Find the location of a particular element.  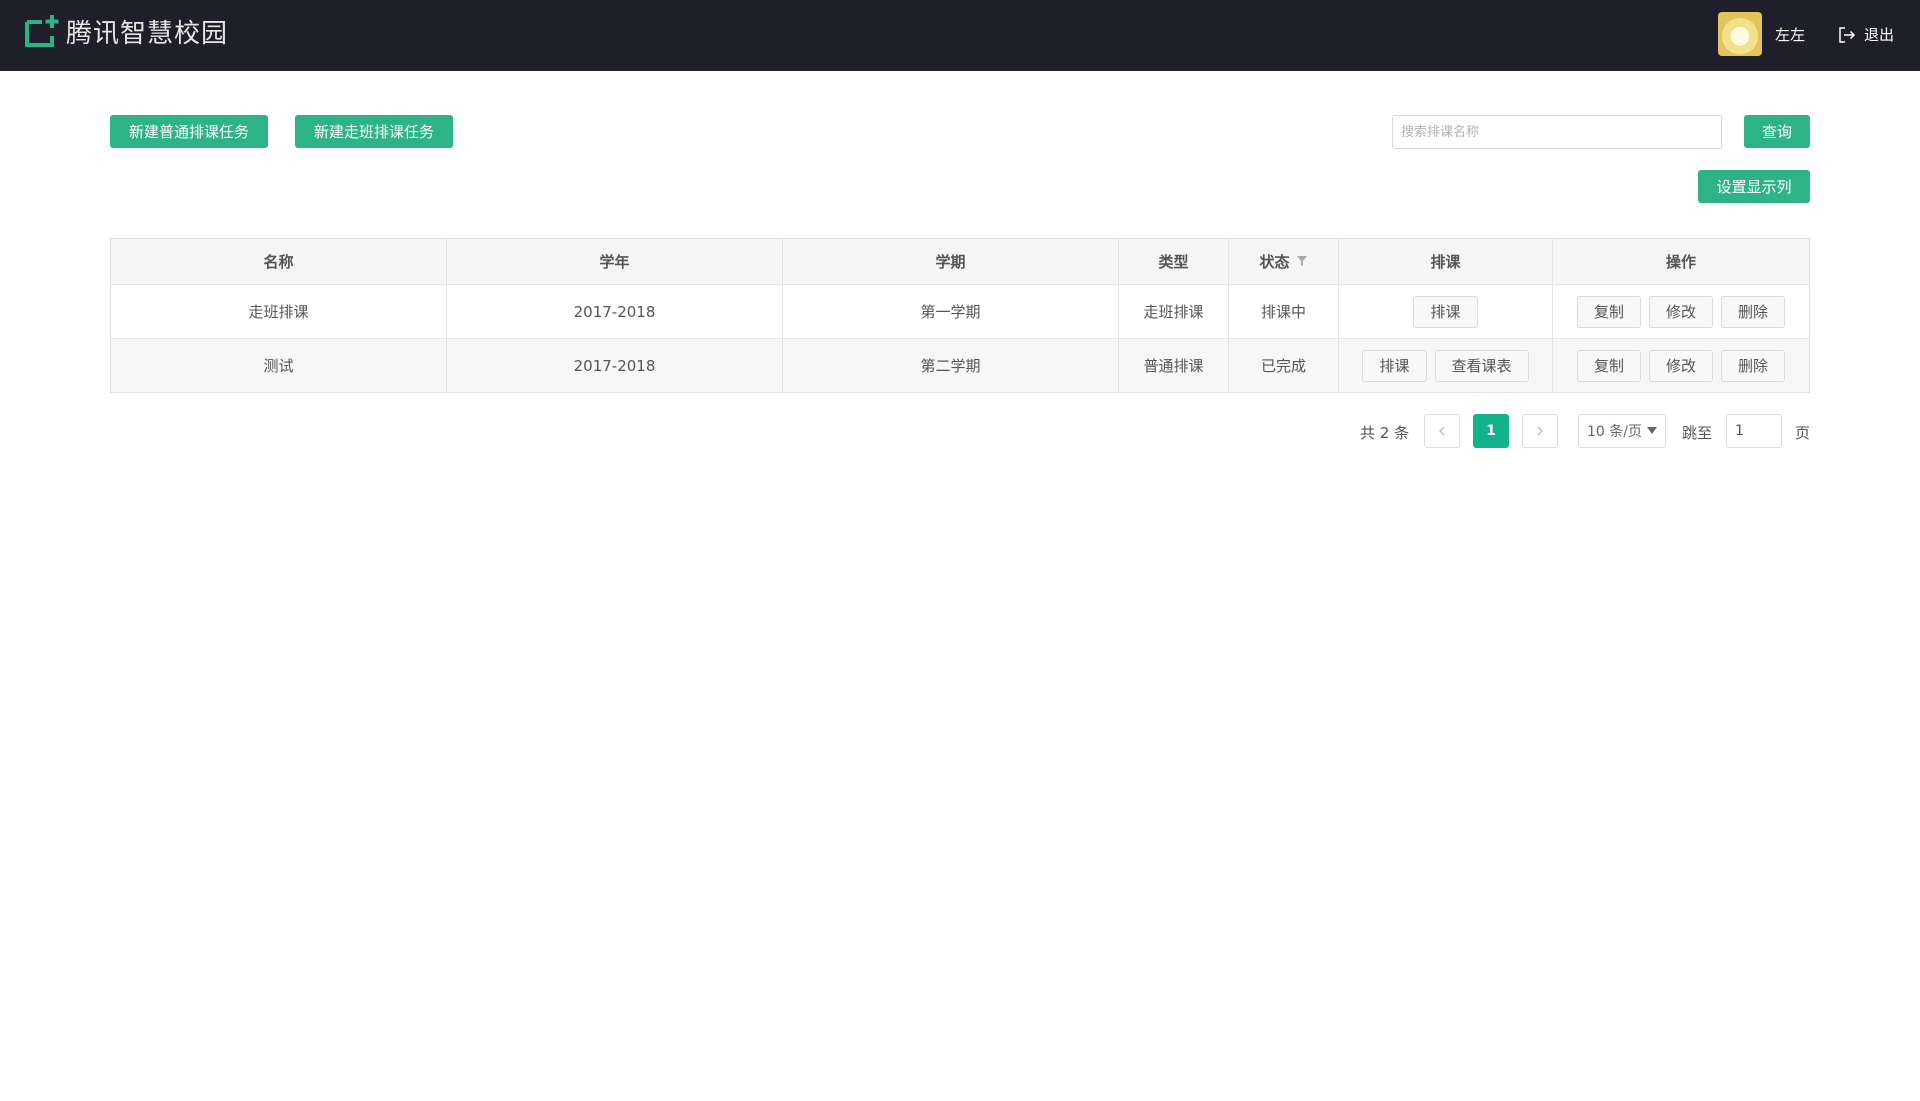

username: 左左 is located at coordinates (1790, 34).